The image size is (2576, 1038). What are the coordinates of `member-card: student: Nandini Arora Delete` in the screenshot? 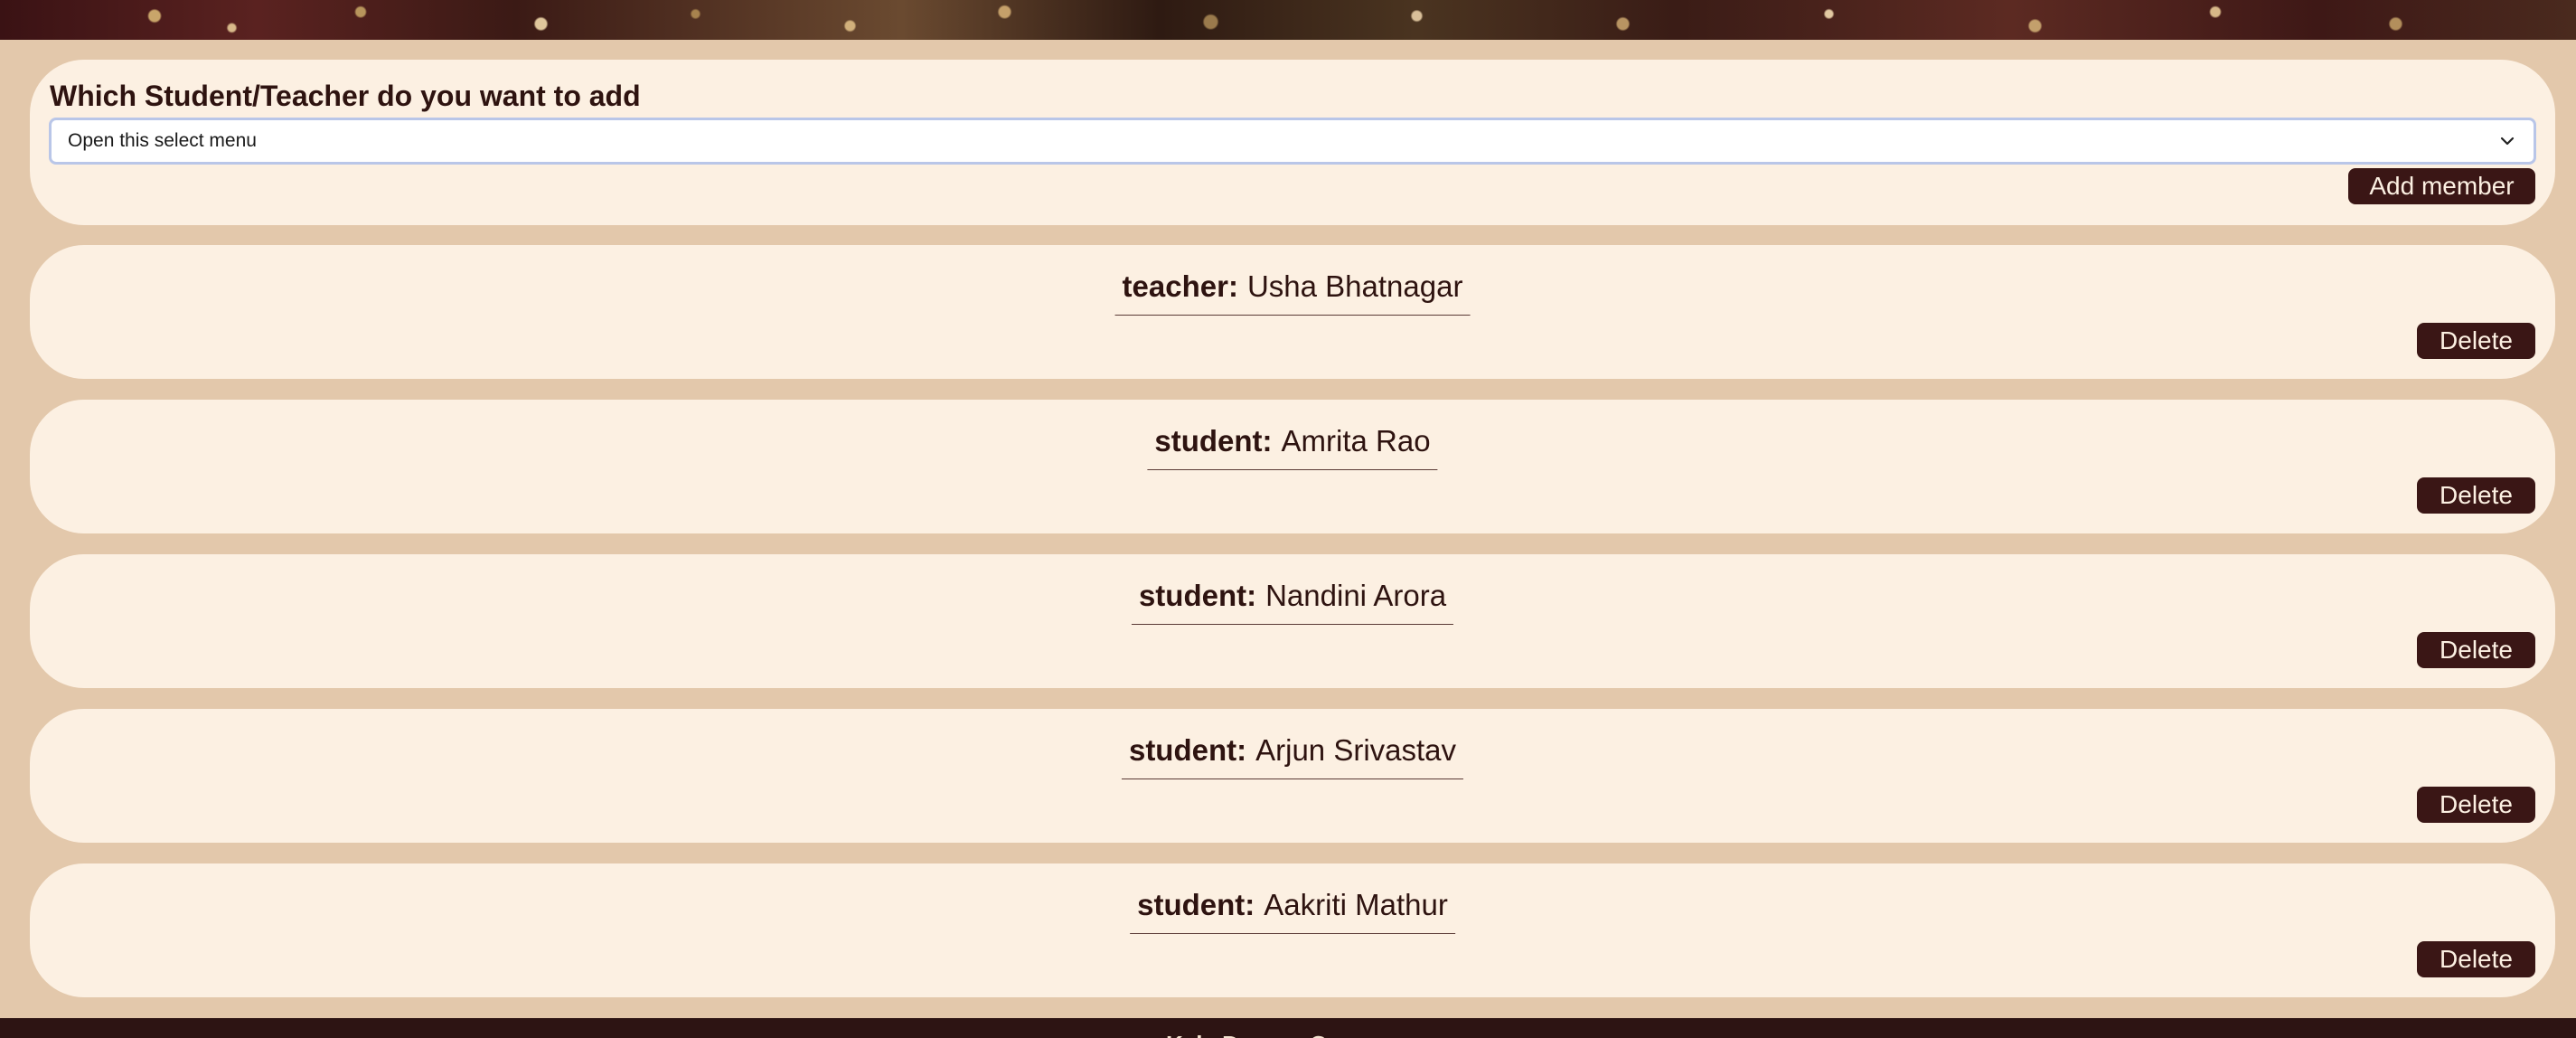 It's located at (1292, 621).